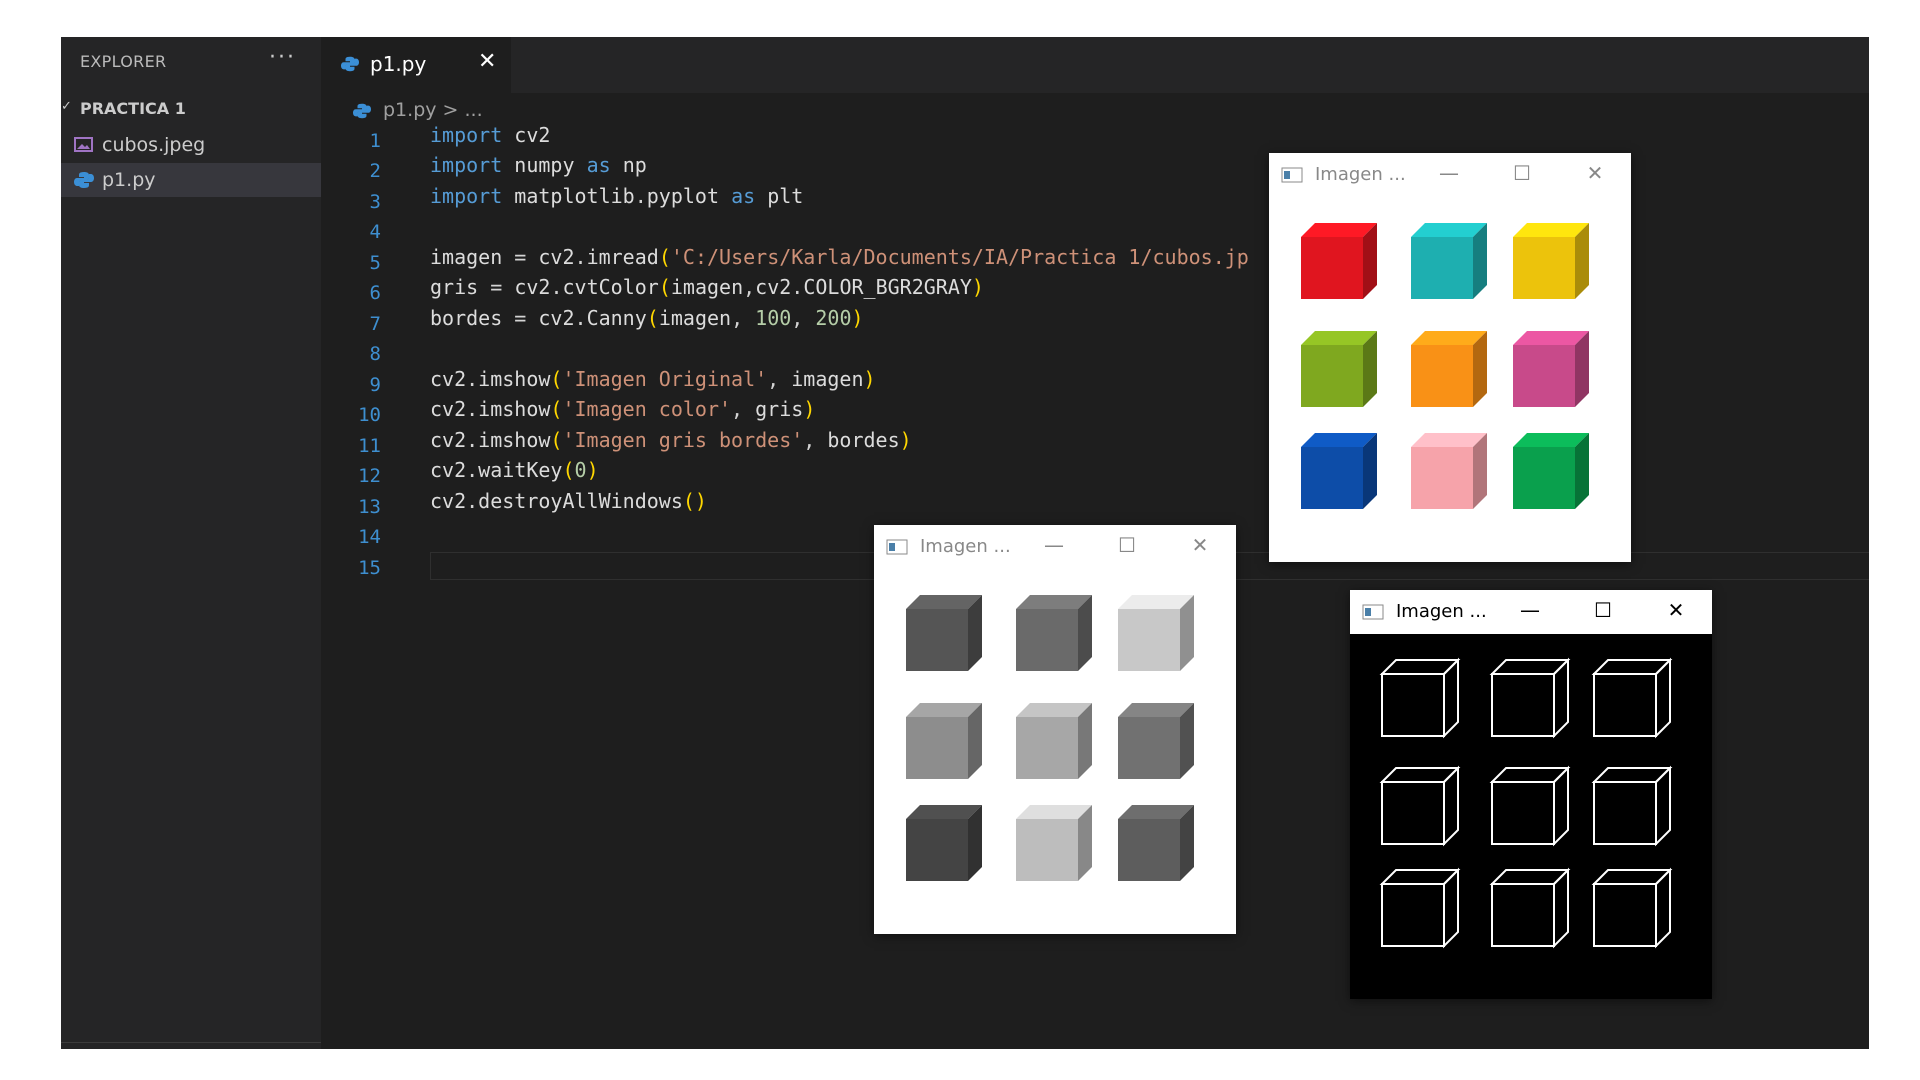  Describe the element at coordinates (375, 232) in the screenshot. I see `line-number: 4` at that location.